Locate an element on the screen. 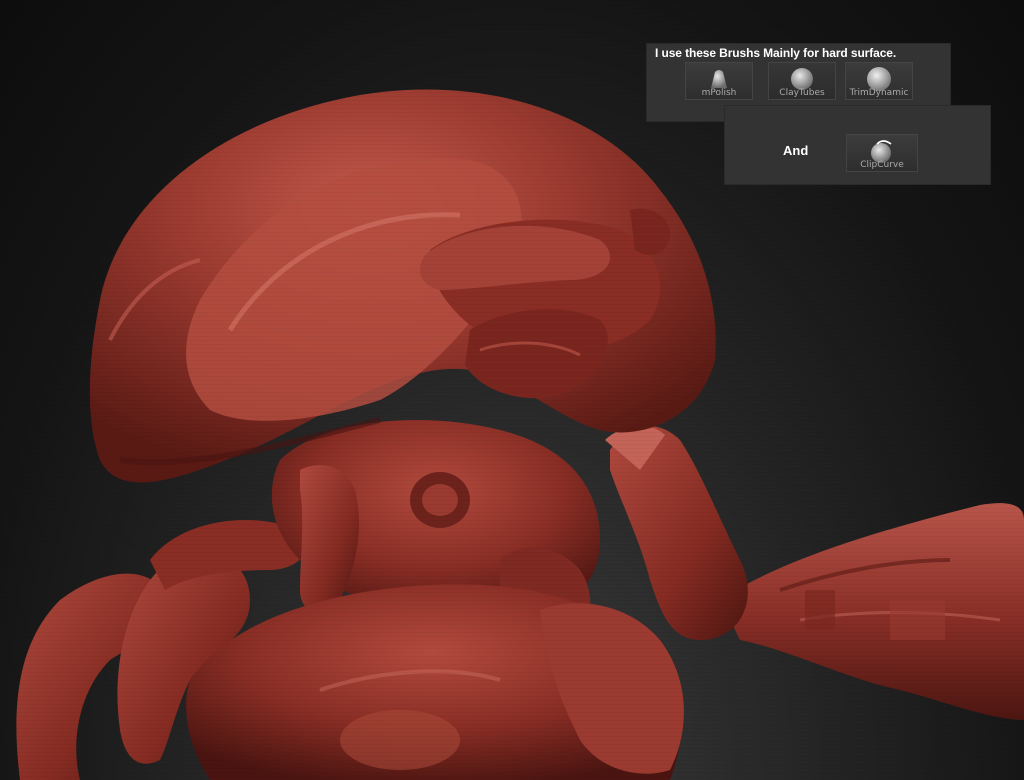  brush-label: TrimDynamic is located at coordinates (879, 93).